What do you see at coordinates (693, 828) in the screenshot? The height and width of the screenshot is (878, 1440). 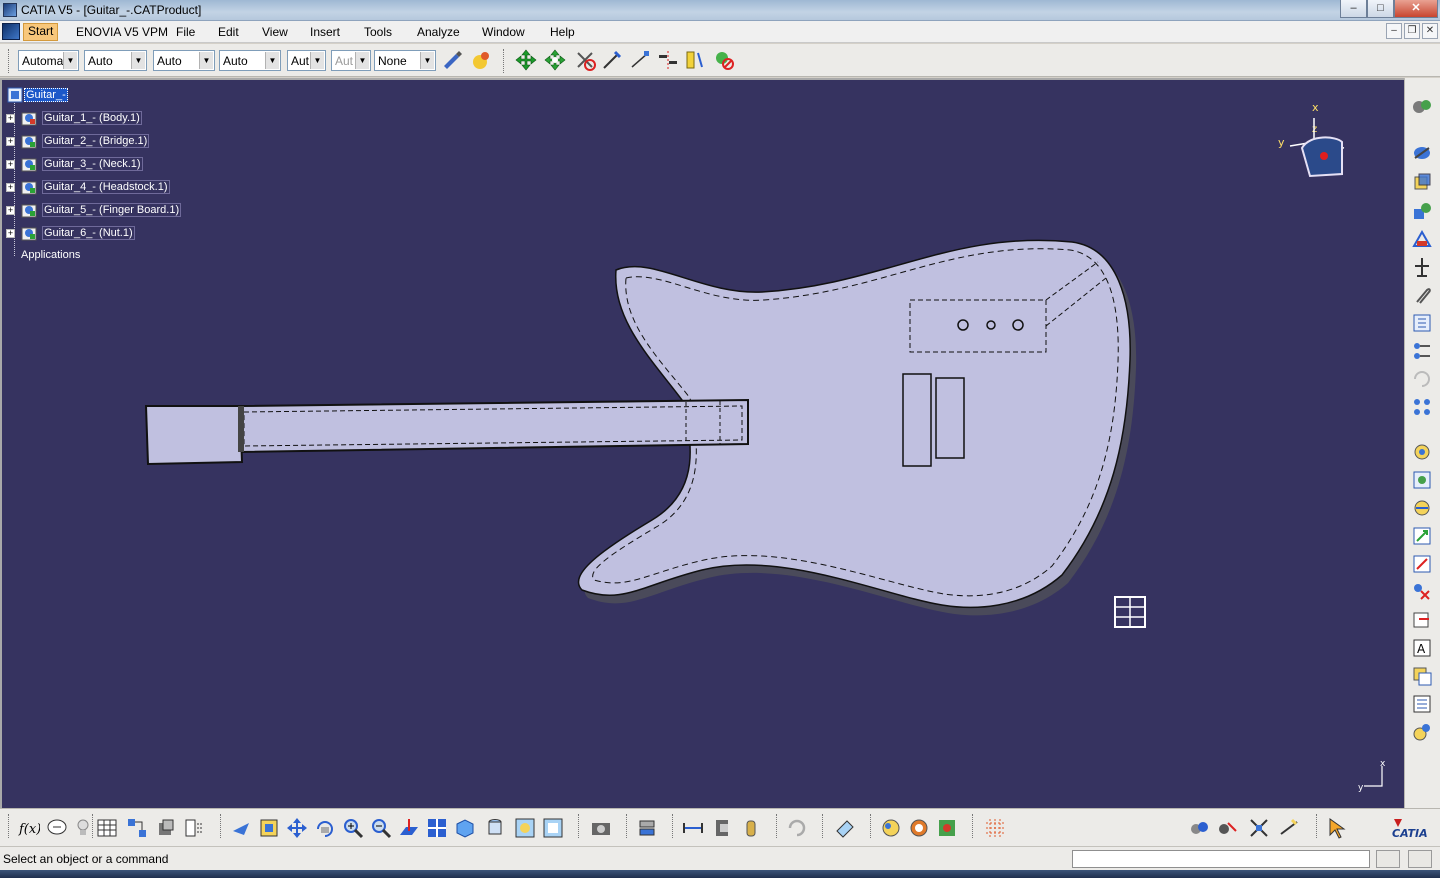 I see `measure-between-icon` at bounding box center [693, 828].